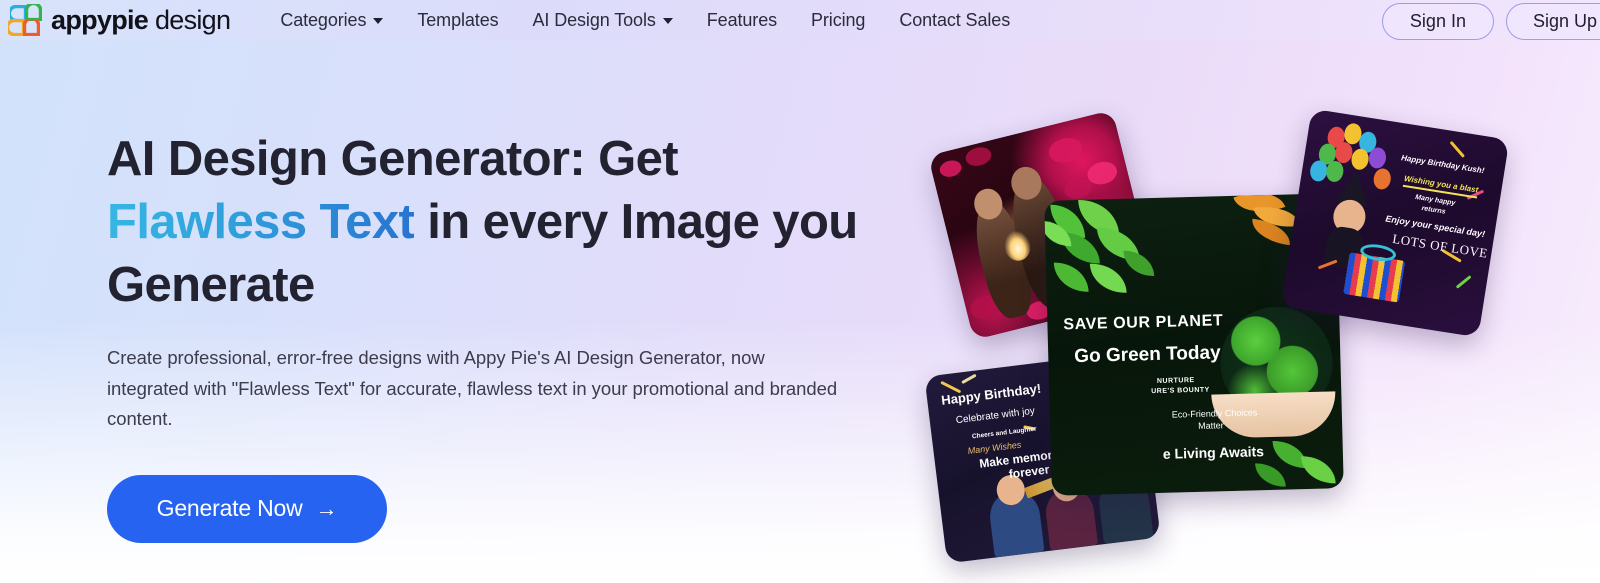 The height and width of the screenshot is (583, 1600). What do you see at coordinates (393, 159) in the screenshot?
I see `headline-line-1: AI Design Generator: Get` at bounding box center [393, 159].